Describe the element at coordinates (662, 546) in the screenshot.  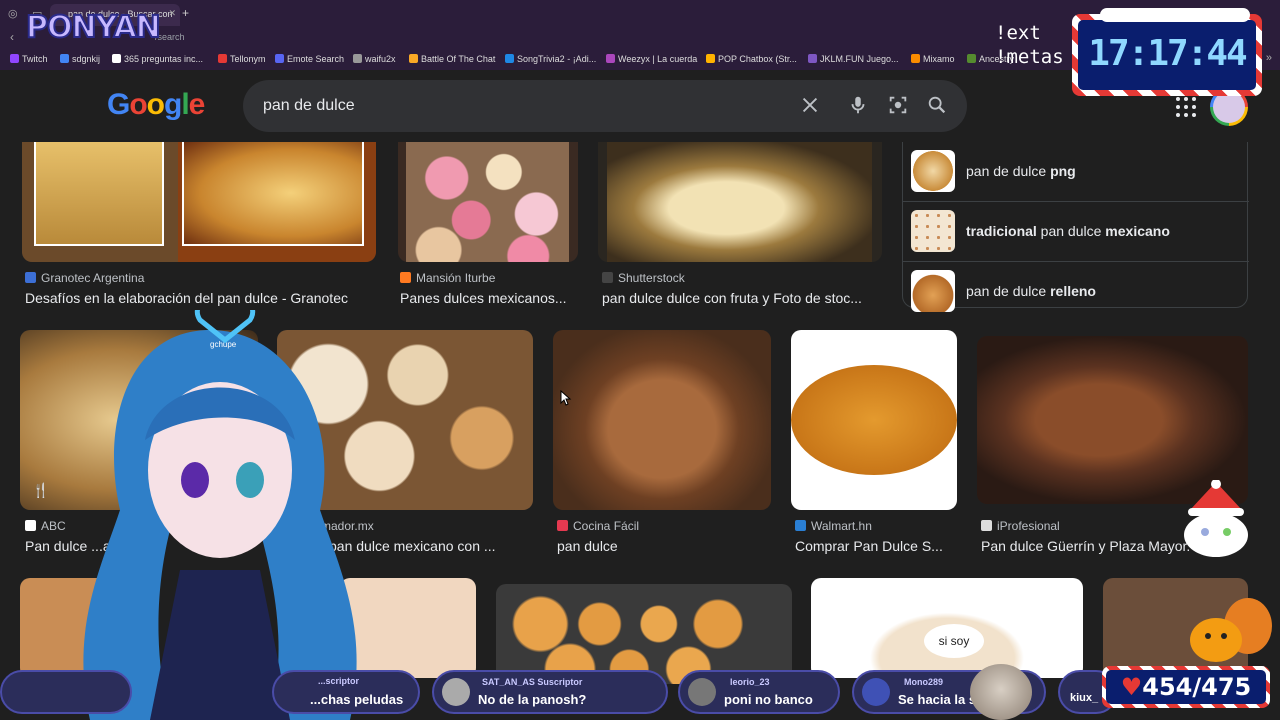
I see `result-title: pan dulce` at that location.